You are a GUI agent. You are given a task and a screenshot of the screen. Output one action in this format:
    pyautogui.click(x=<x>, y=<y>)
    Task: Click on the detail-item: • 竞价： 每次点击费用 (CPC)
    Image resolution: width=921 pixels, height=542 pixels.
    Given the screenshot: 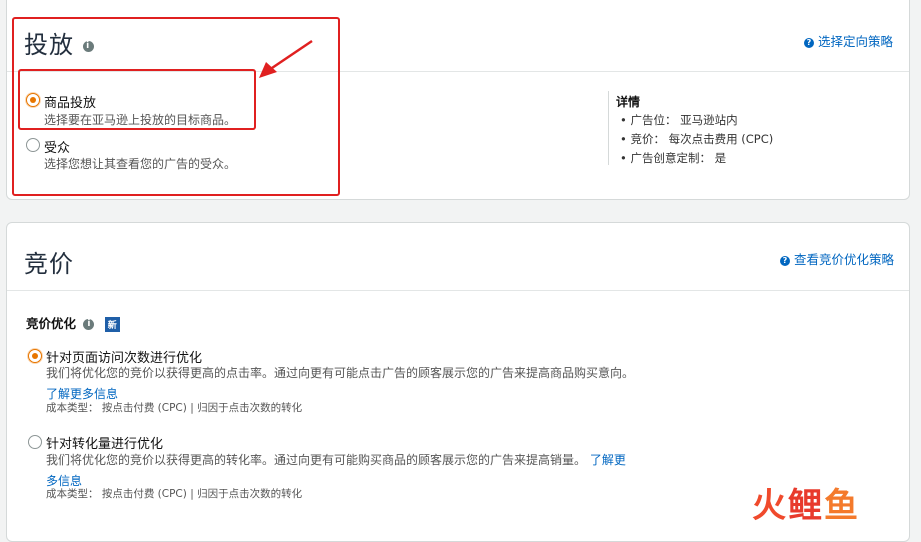 What is the action you would take?
    pyautogui.click(x=697, y=139)
    